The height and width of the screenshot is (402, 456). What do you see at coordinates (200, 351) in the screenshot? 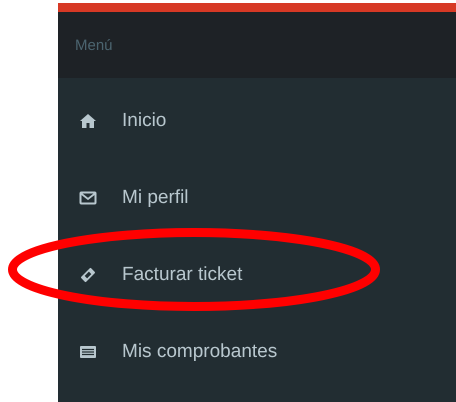
I see `menu-item: Mis comprobantes` at bounding box center [200, 351].